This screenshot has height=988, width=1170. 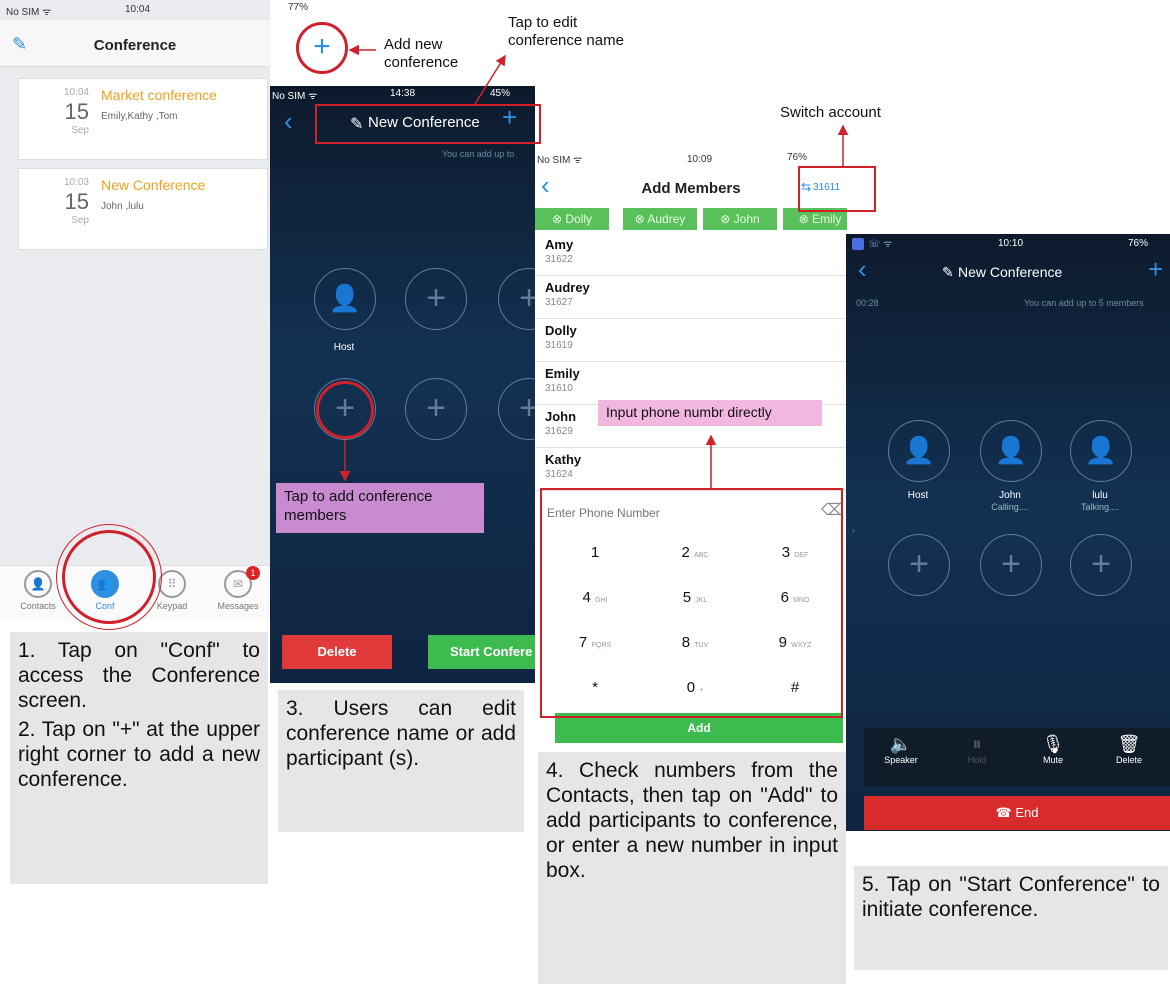 I want to click on annotation-tap-add-members: Tap to add conference members, so click(x=380, y=508).